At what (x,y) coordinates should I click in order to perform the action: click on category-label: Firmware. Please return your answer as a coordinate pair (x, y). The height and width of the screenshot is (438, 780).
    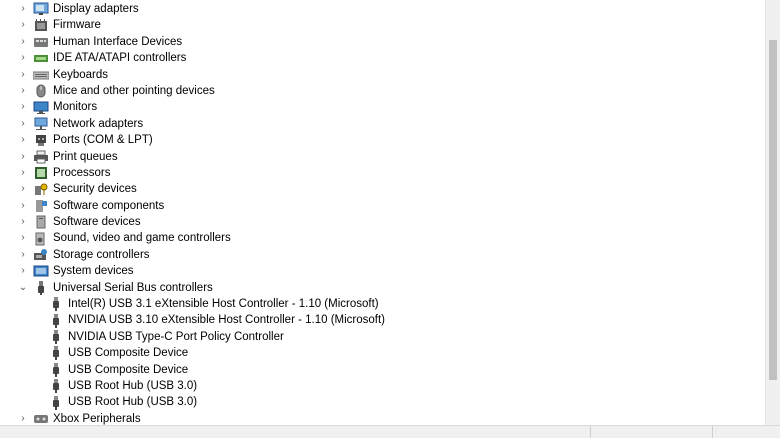
    Looking at the image, I should click on (77, 25).